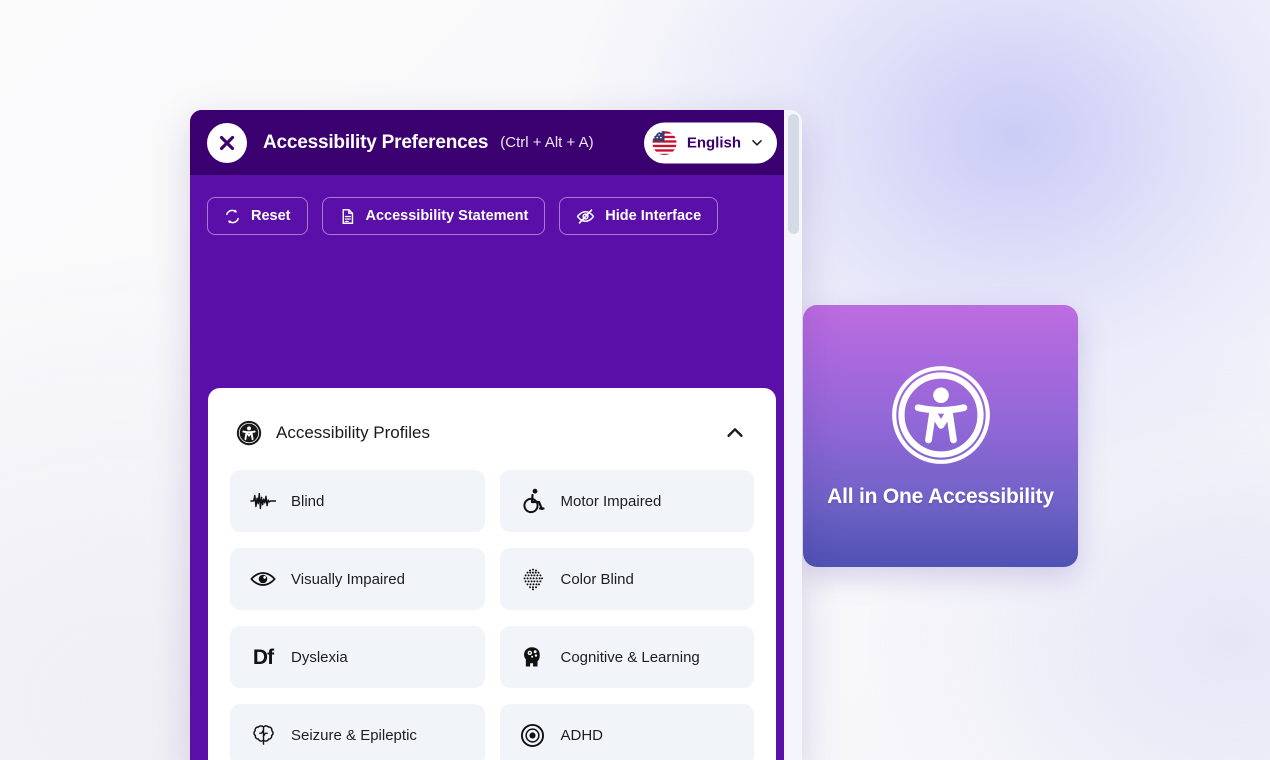  I want to click on profile-seizure-epileptic: Seizure & Epileptic, so click(357, 732).